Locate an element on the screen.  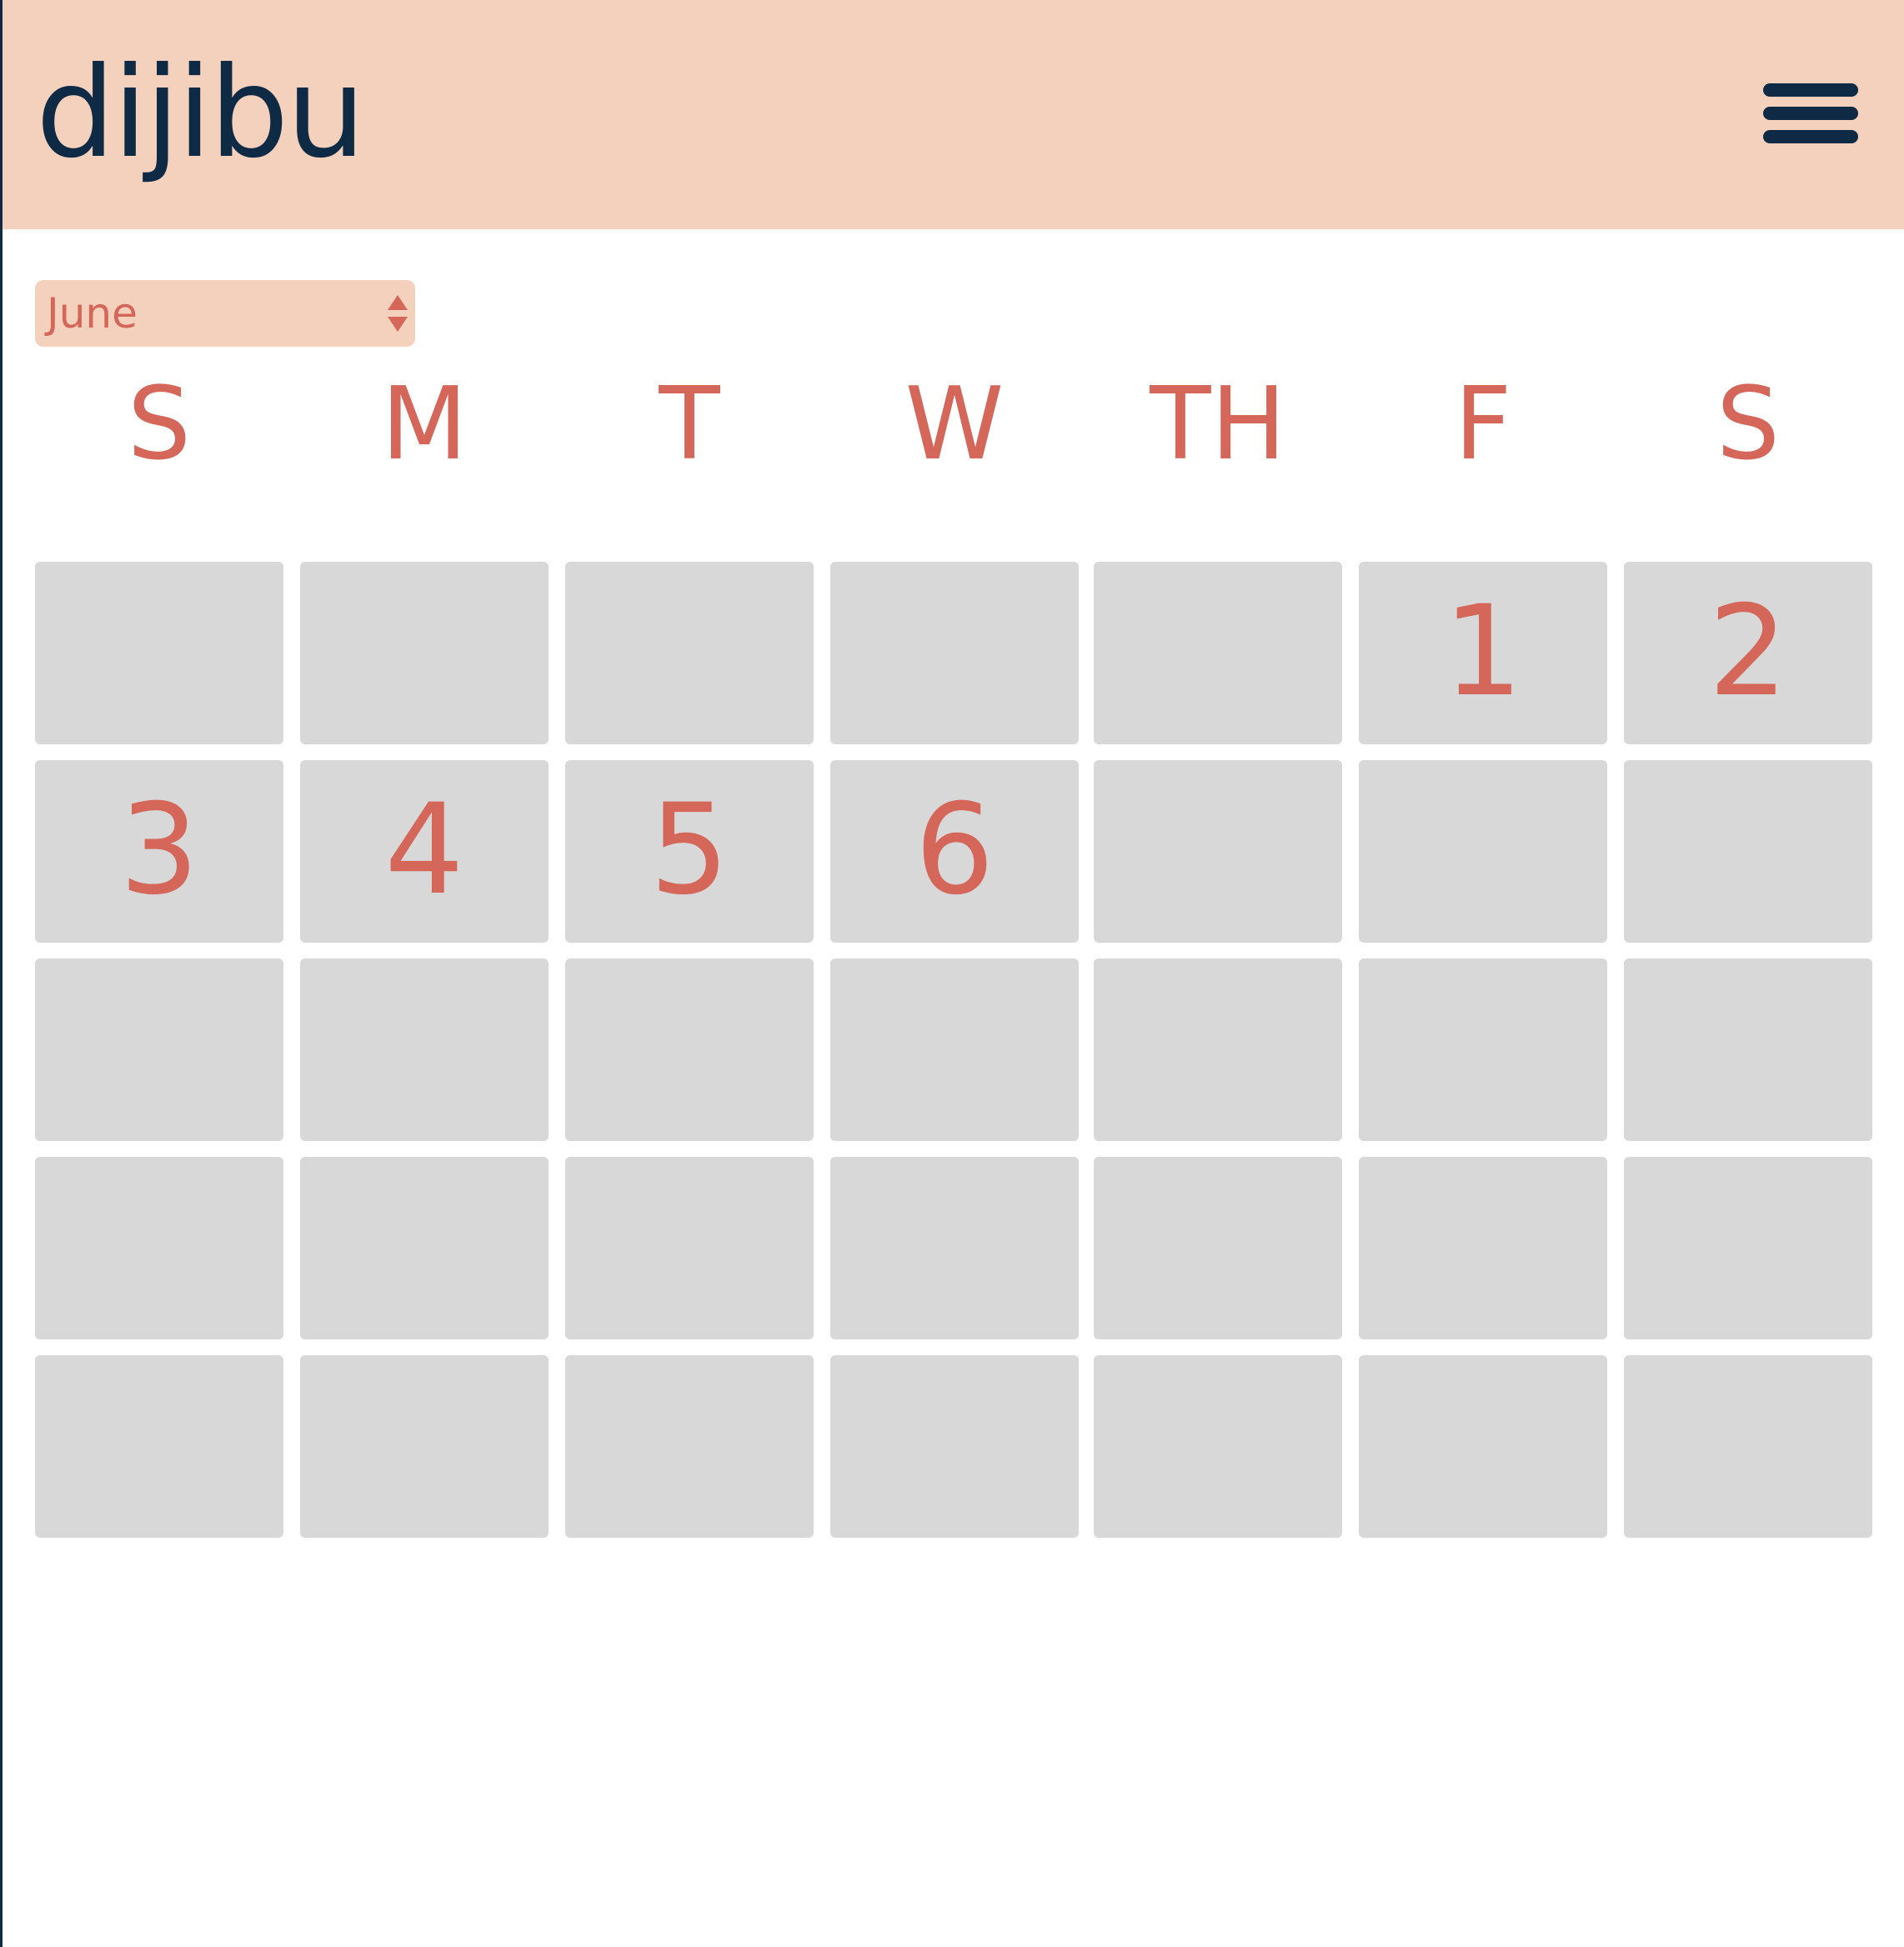
calendar-day-cell: 3 is located at coordinates (159, 851).